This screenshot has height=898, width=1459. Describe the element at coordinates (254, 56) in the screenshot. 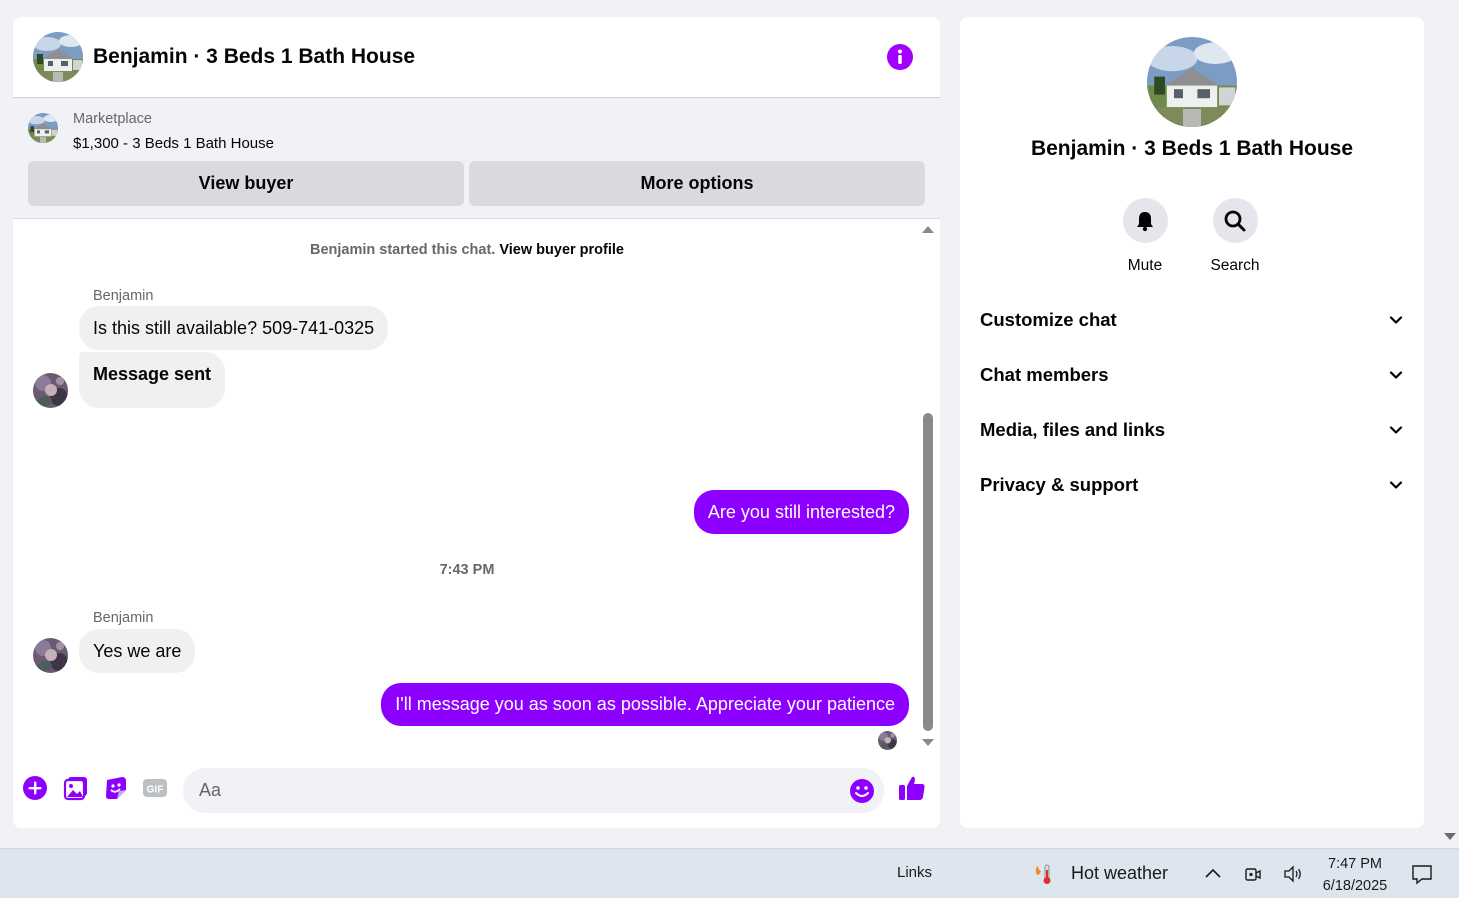

I see `chat-title: Benjamin · 3 Beds 1 Bath House` at that location.